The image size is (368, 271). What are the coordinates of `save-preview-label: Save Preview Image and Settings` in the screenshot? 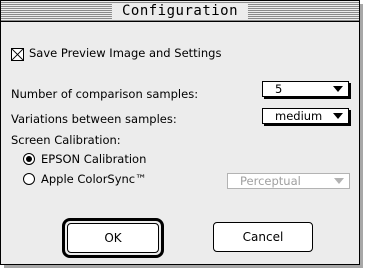 It's located at (125, 53).